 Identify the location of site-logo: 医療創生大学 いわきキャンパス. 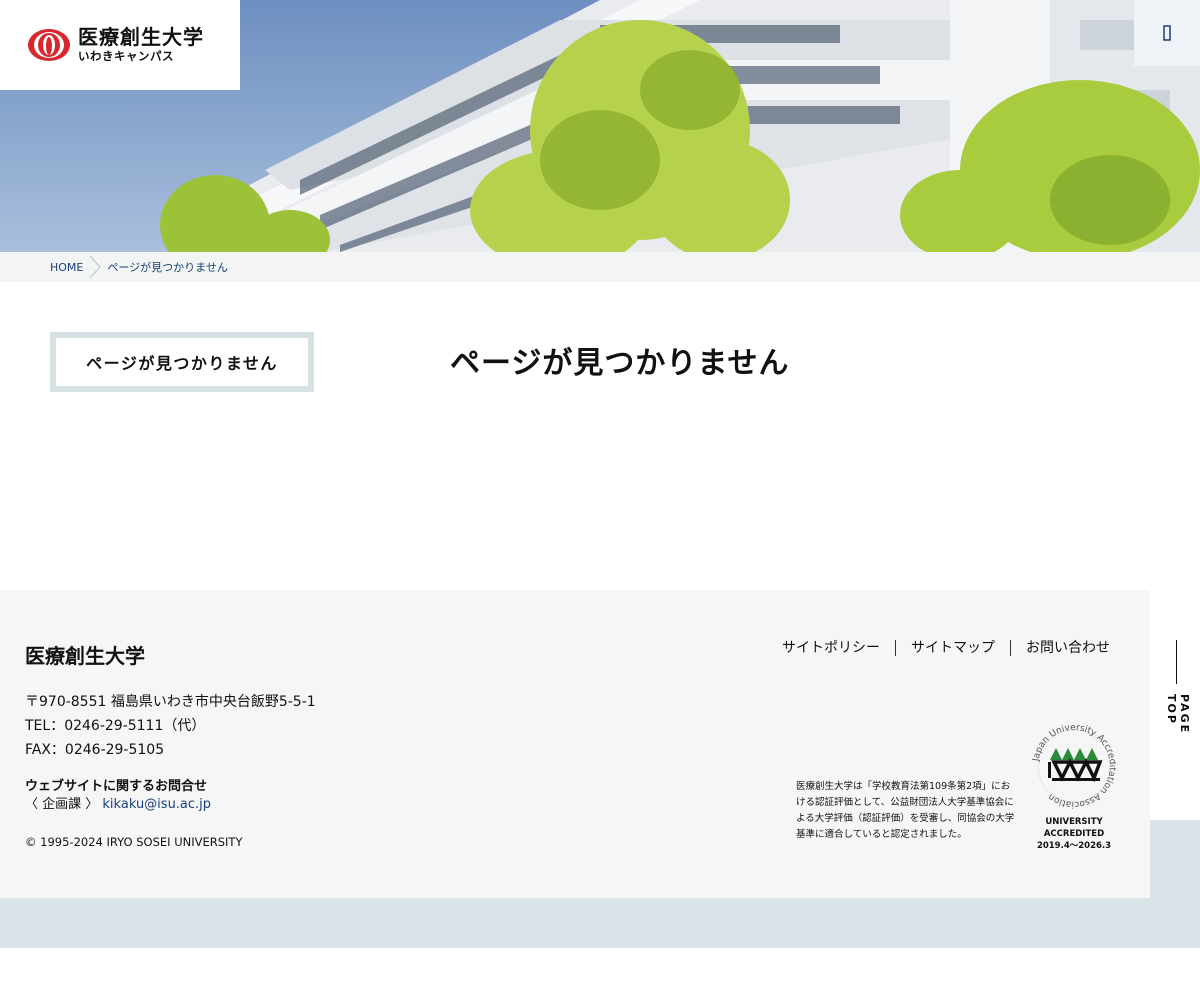
(120, 45).